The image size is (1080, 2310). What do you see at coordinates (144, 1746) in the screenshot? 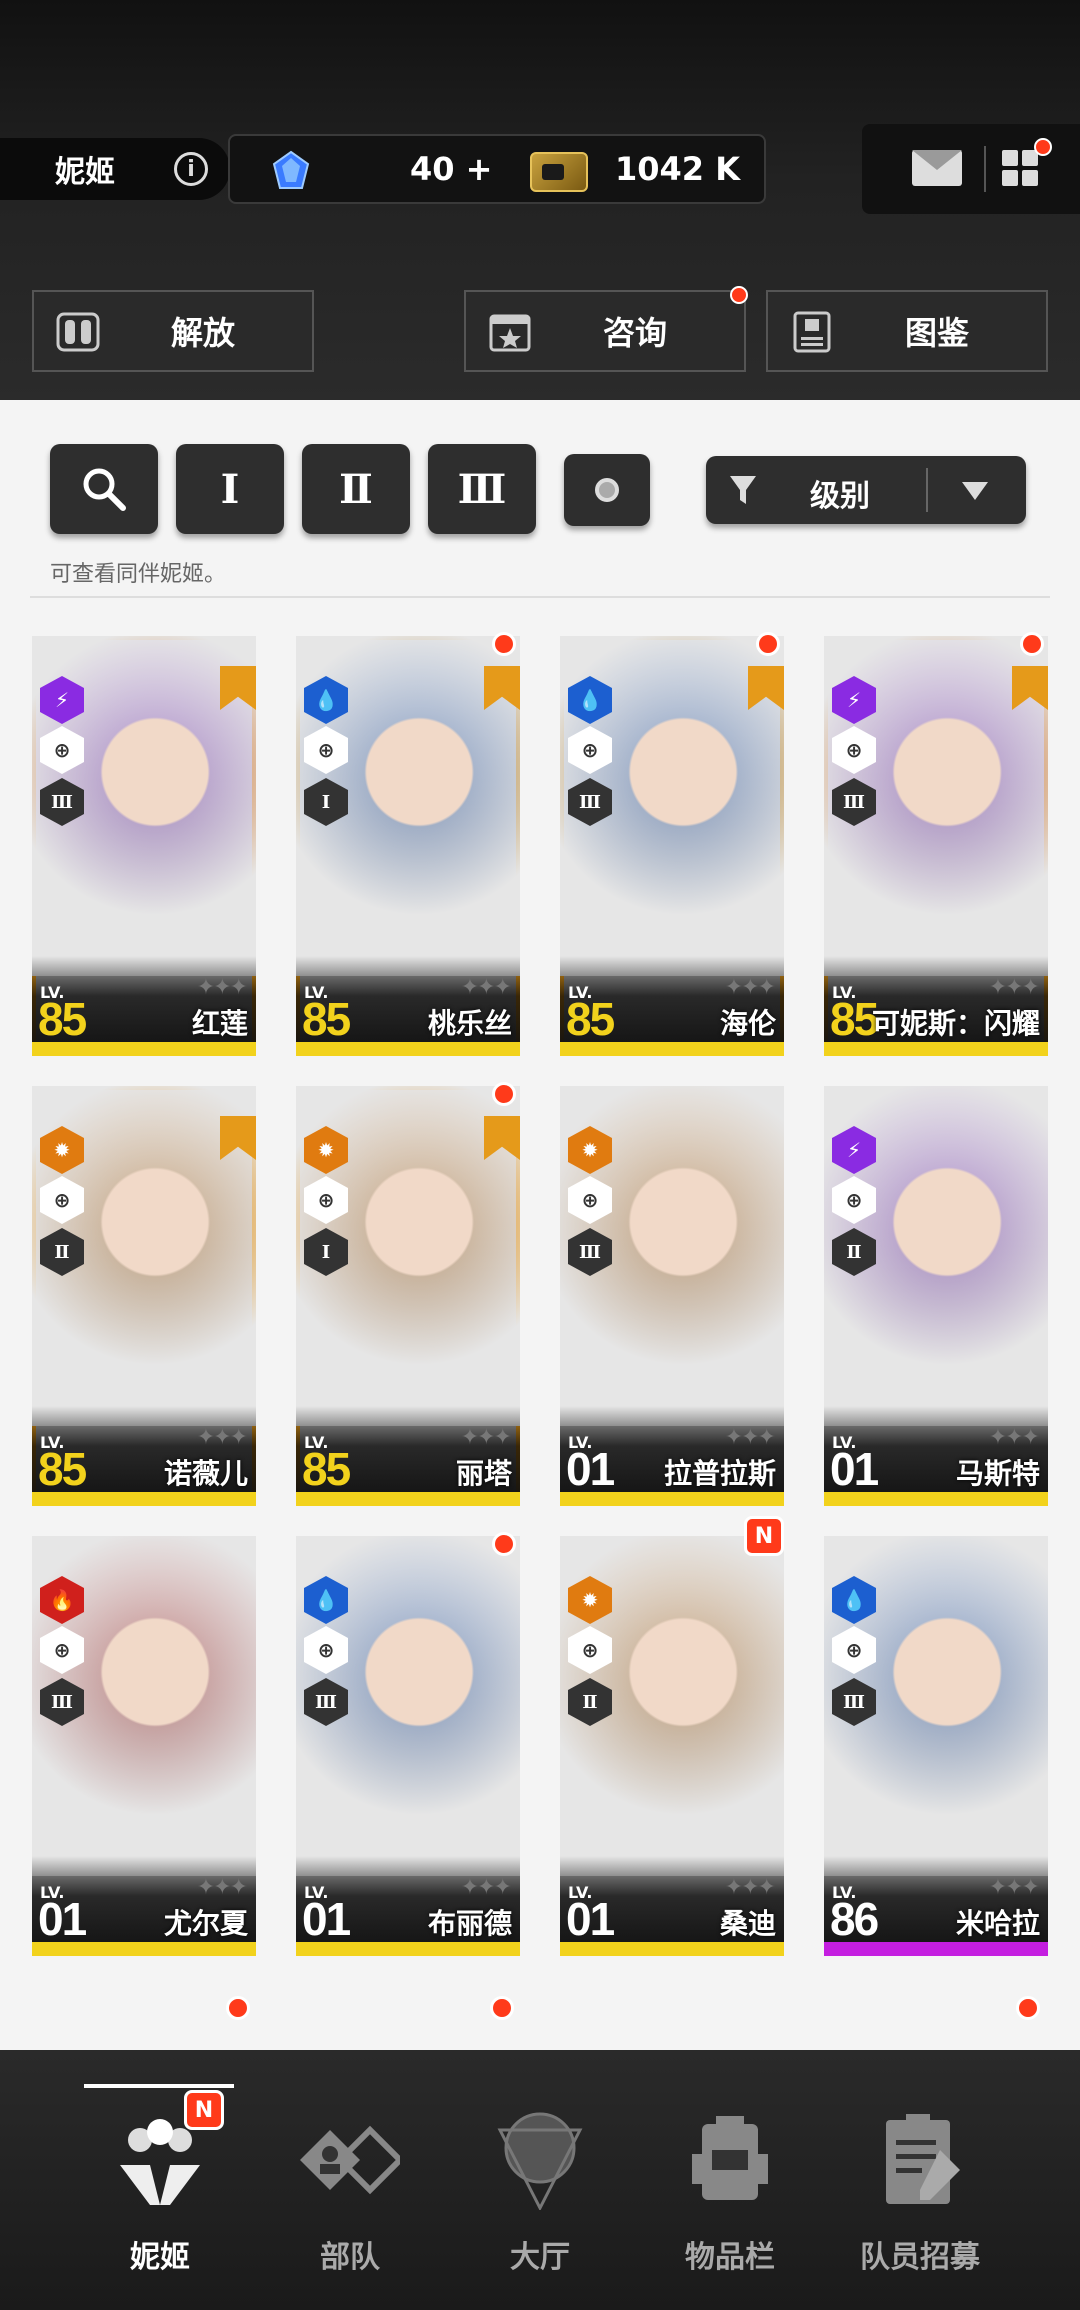
I see `nikke-card: 🔥 ⊕ Ⅲ ✦✦✦ LV. 01 尤尔夏` at bounding box center [144, 1746].